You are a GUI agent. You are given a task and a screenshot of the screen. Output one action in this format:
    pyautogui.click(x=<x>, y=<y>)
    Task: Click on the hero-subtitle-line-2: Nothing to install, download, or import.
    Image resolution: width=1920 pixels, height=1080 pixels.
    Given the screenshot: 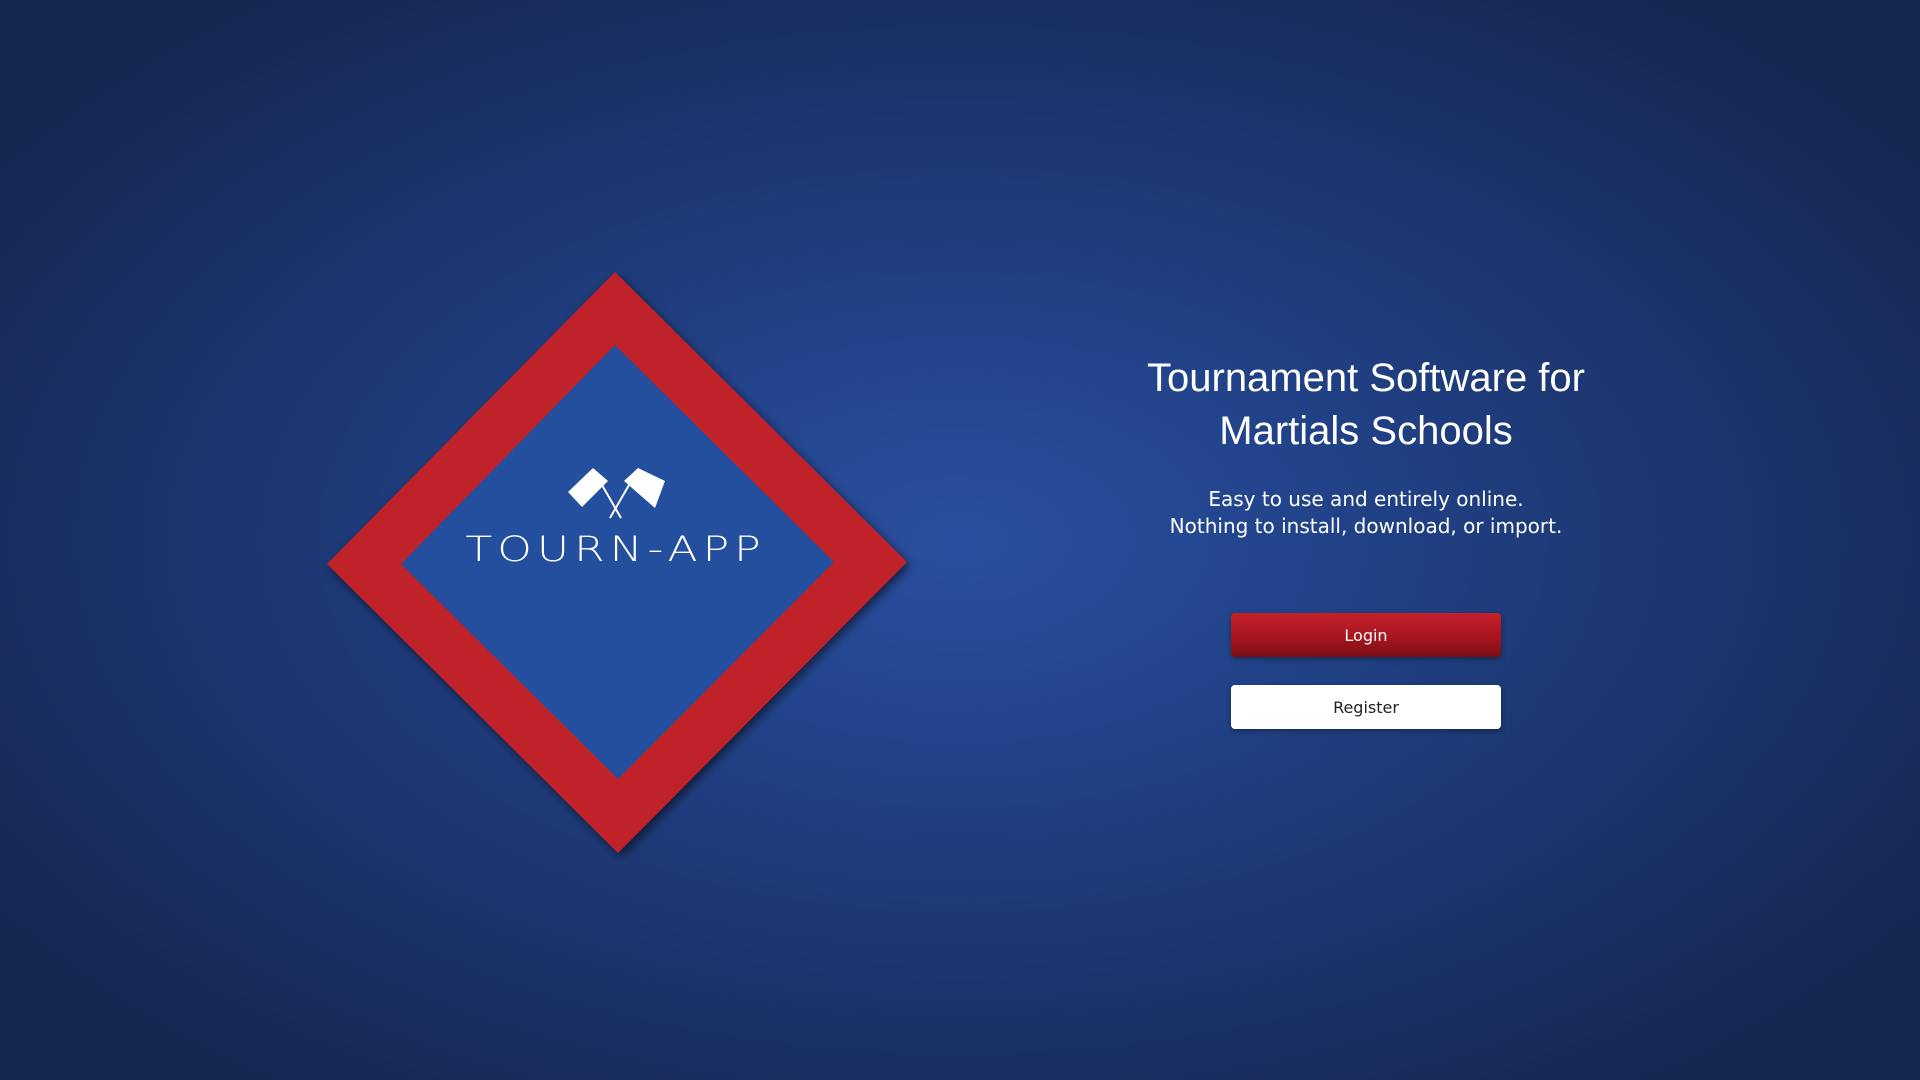 What is the action you would take?
    pyautogui.click(x=1366, y=526)
    